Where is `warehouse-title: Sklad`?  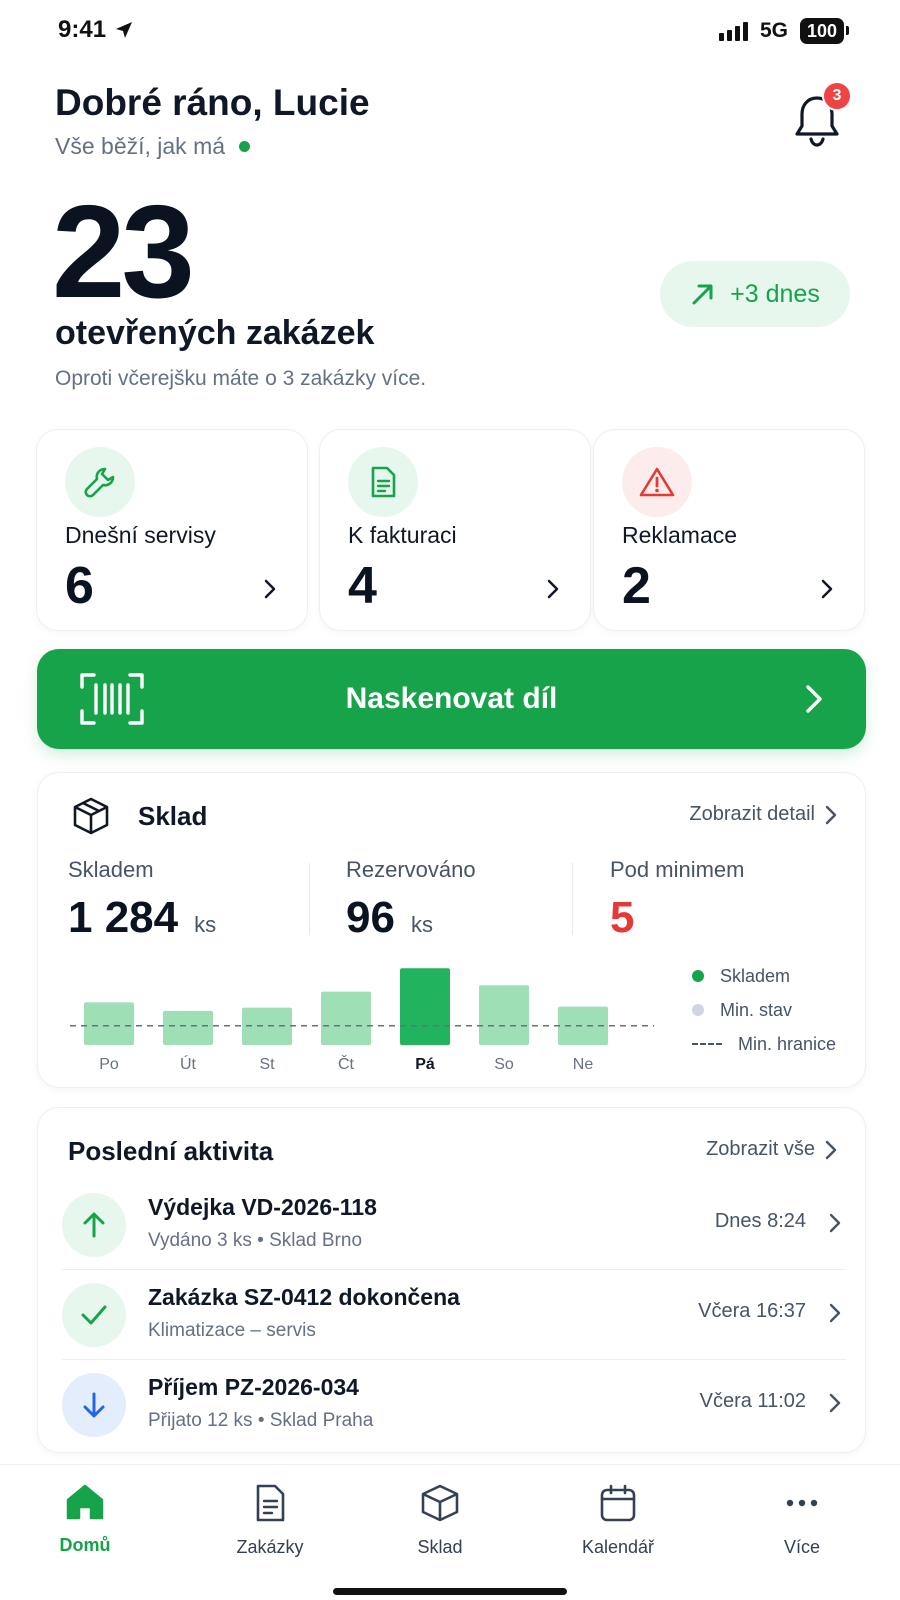 warehouse-title: Sklad is located at coordinates (173, 816).